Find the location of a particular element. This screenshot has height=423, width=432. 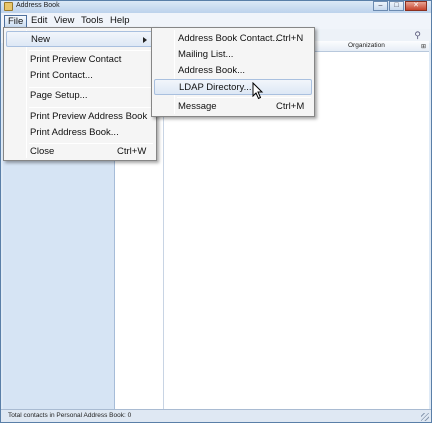

file-menu-close: Close Ctrl+W is located at coordinates (80, 152).